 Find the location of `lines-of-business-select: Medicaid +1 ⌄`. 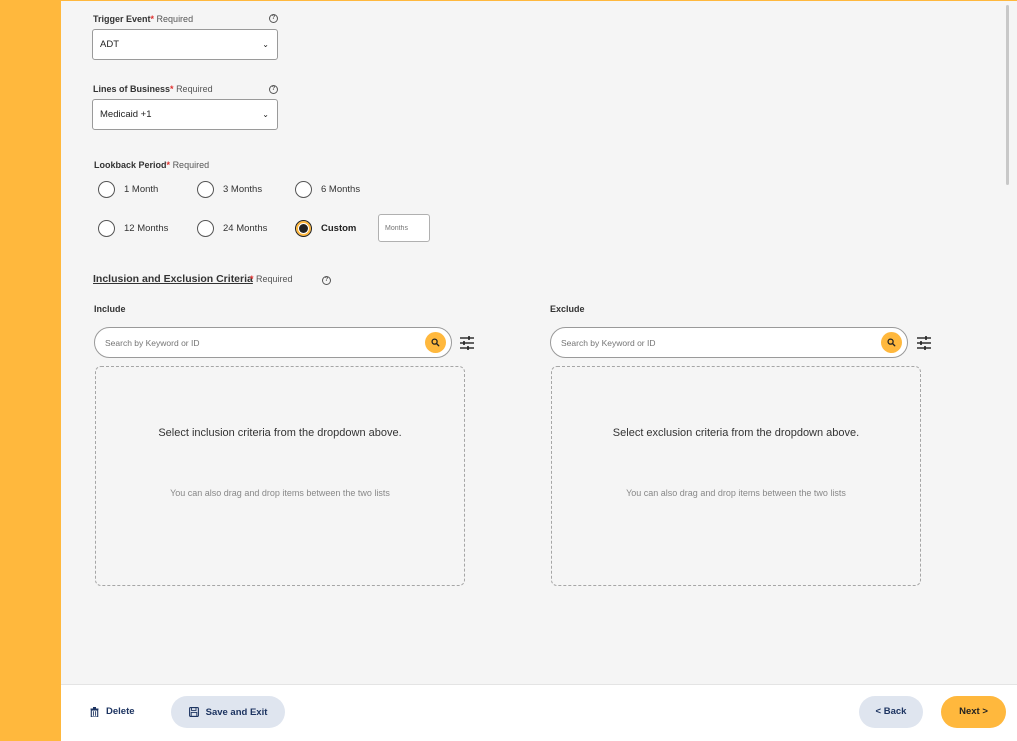

lines-of-business-select: Medicaid +1 ⌄ is located at coordinates (185, 114).